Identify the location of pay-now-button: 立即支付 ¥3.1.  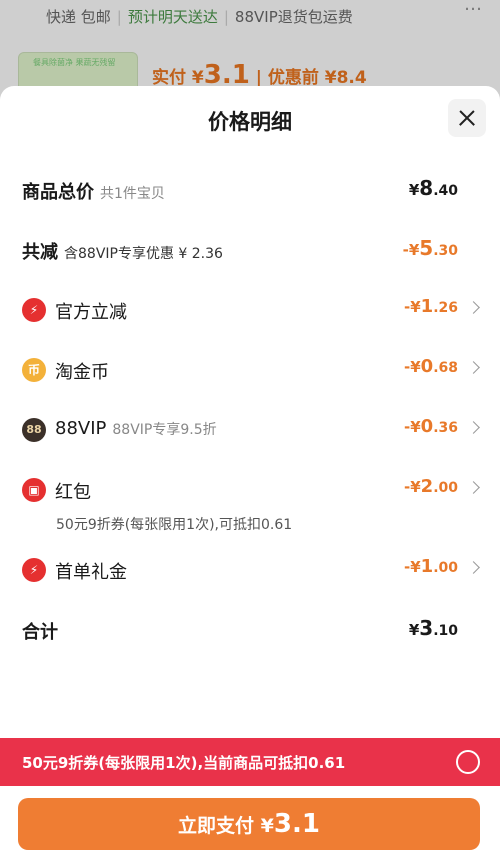
(249, 824).